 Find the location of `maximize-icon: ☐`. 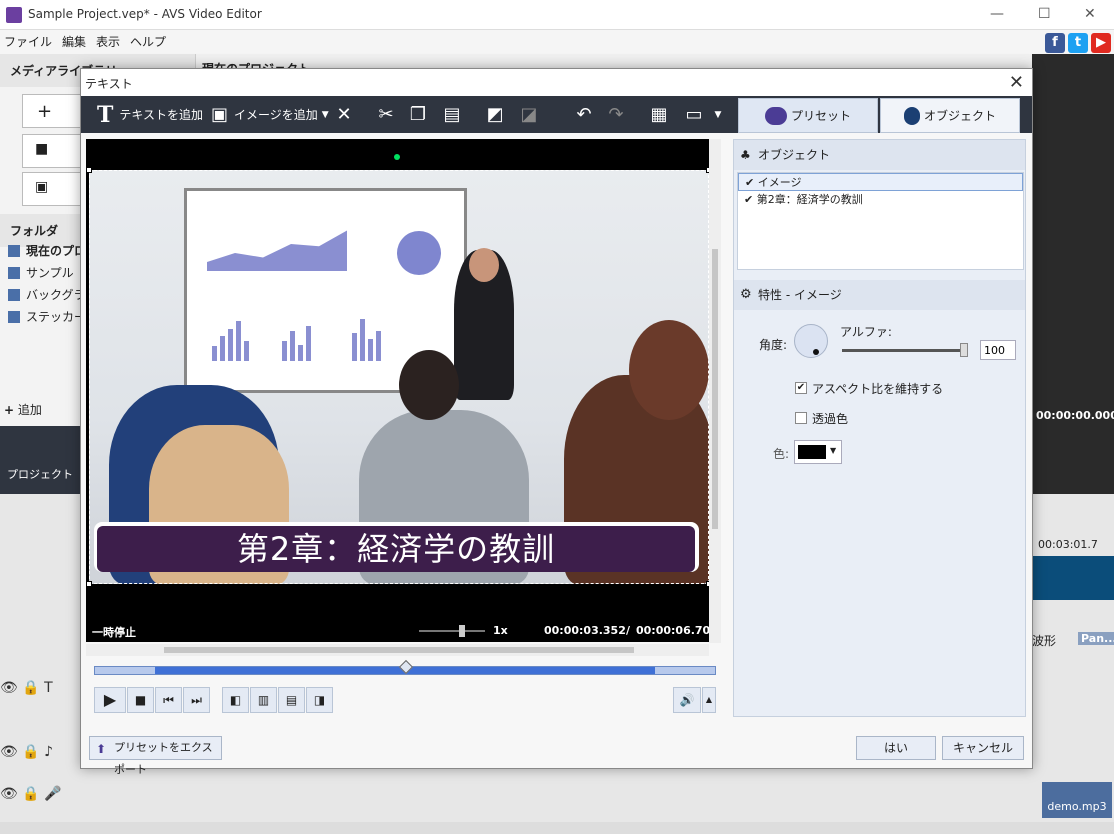

maximize-icon: ☐ is located at coordinates (1044, 14).